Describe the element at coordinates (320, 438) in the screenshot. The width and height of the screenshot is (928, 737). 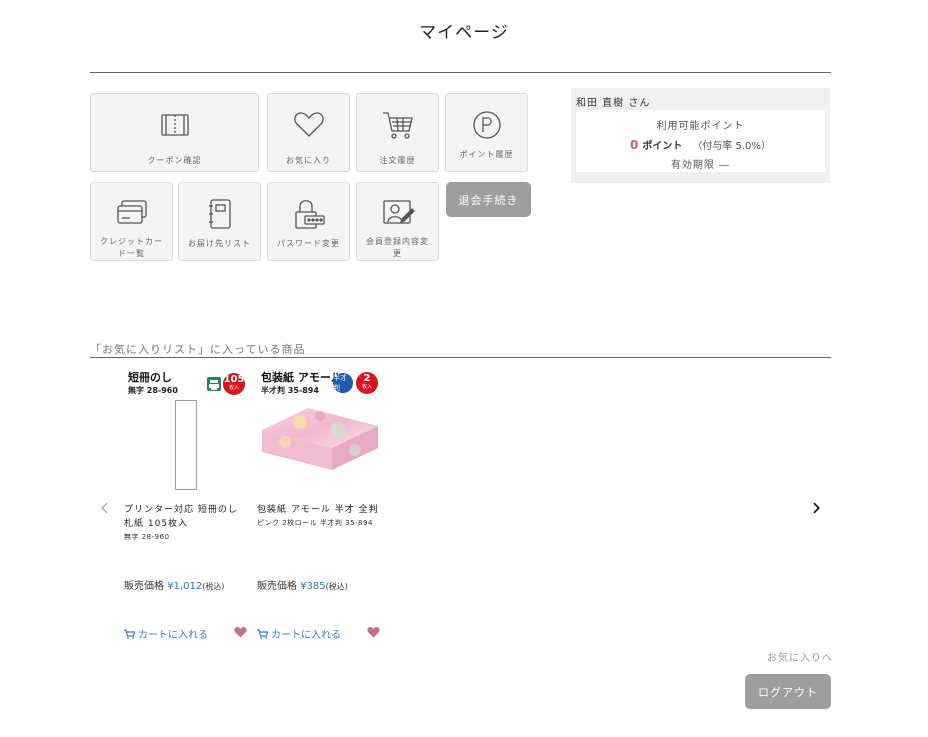
I see `product-image-wrapping-box` at that location.